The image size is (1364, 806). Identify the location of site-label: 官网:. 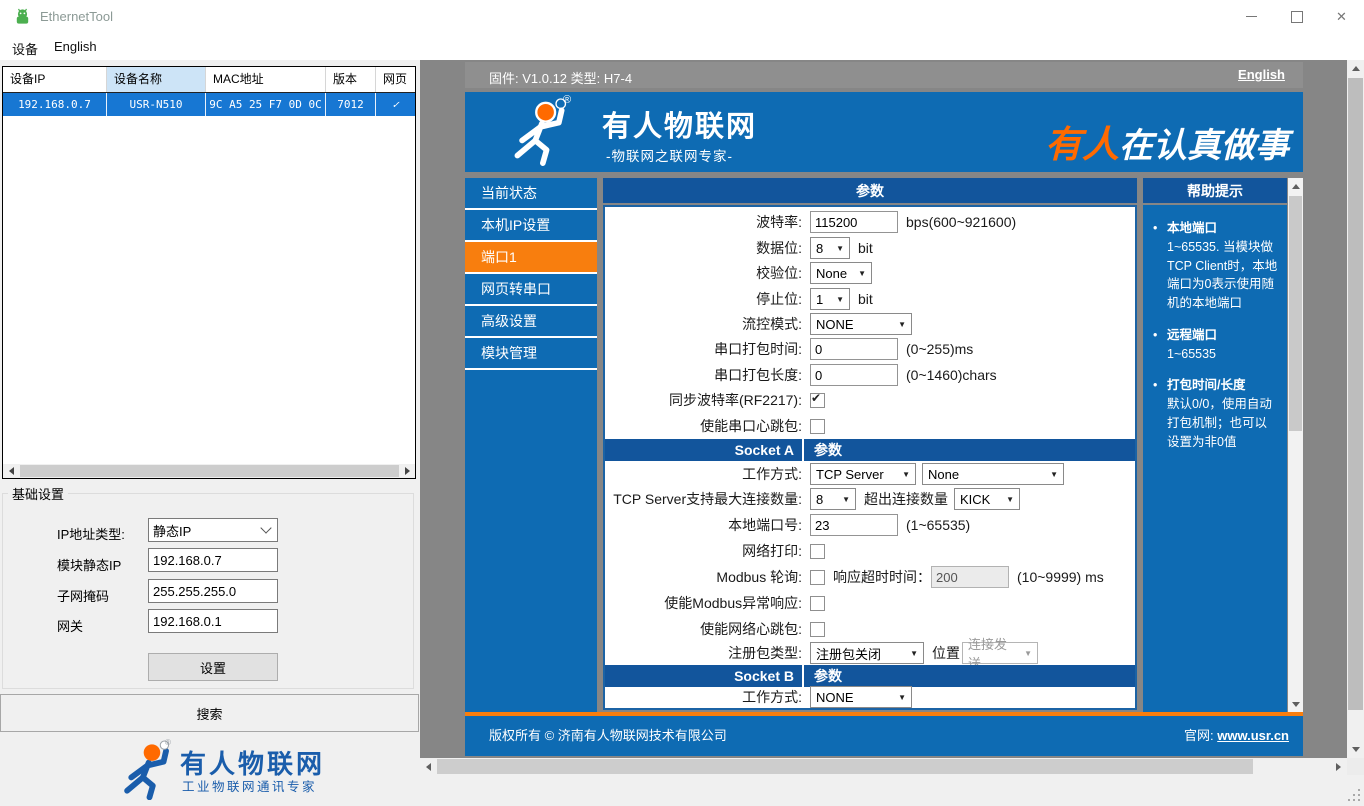
(1198, 735).